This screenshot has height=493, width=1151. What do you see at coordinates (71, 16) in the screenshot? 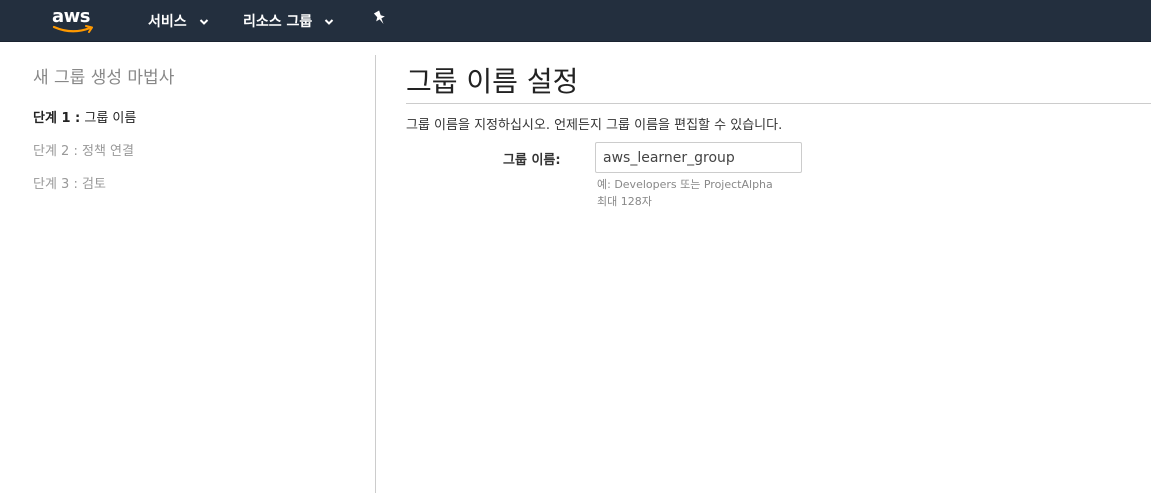
I see `logo-text: aws` at bounding box center [71, 16].